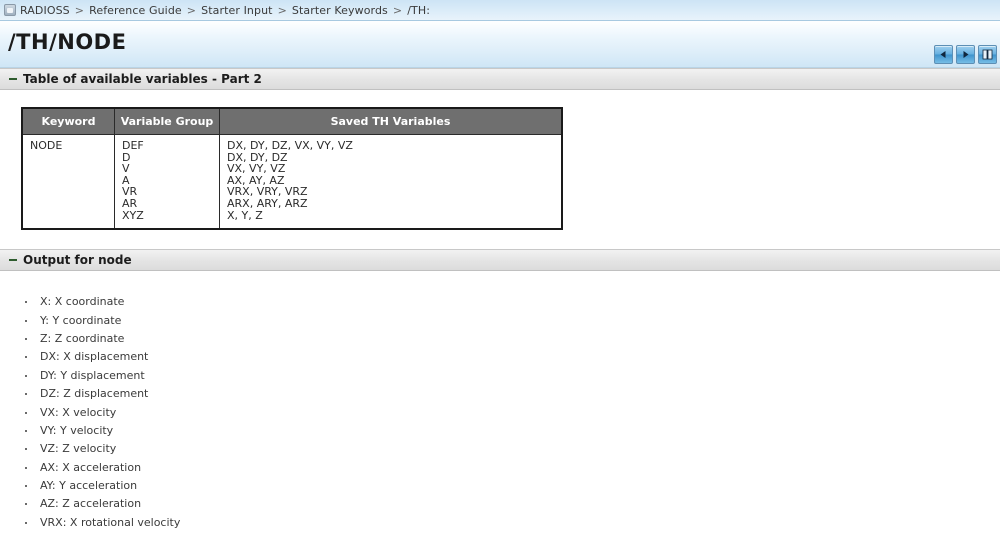  Describe the element at coordinates (130, 203) in the screenshot. I see `variable-group-item: AR` at that location.